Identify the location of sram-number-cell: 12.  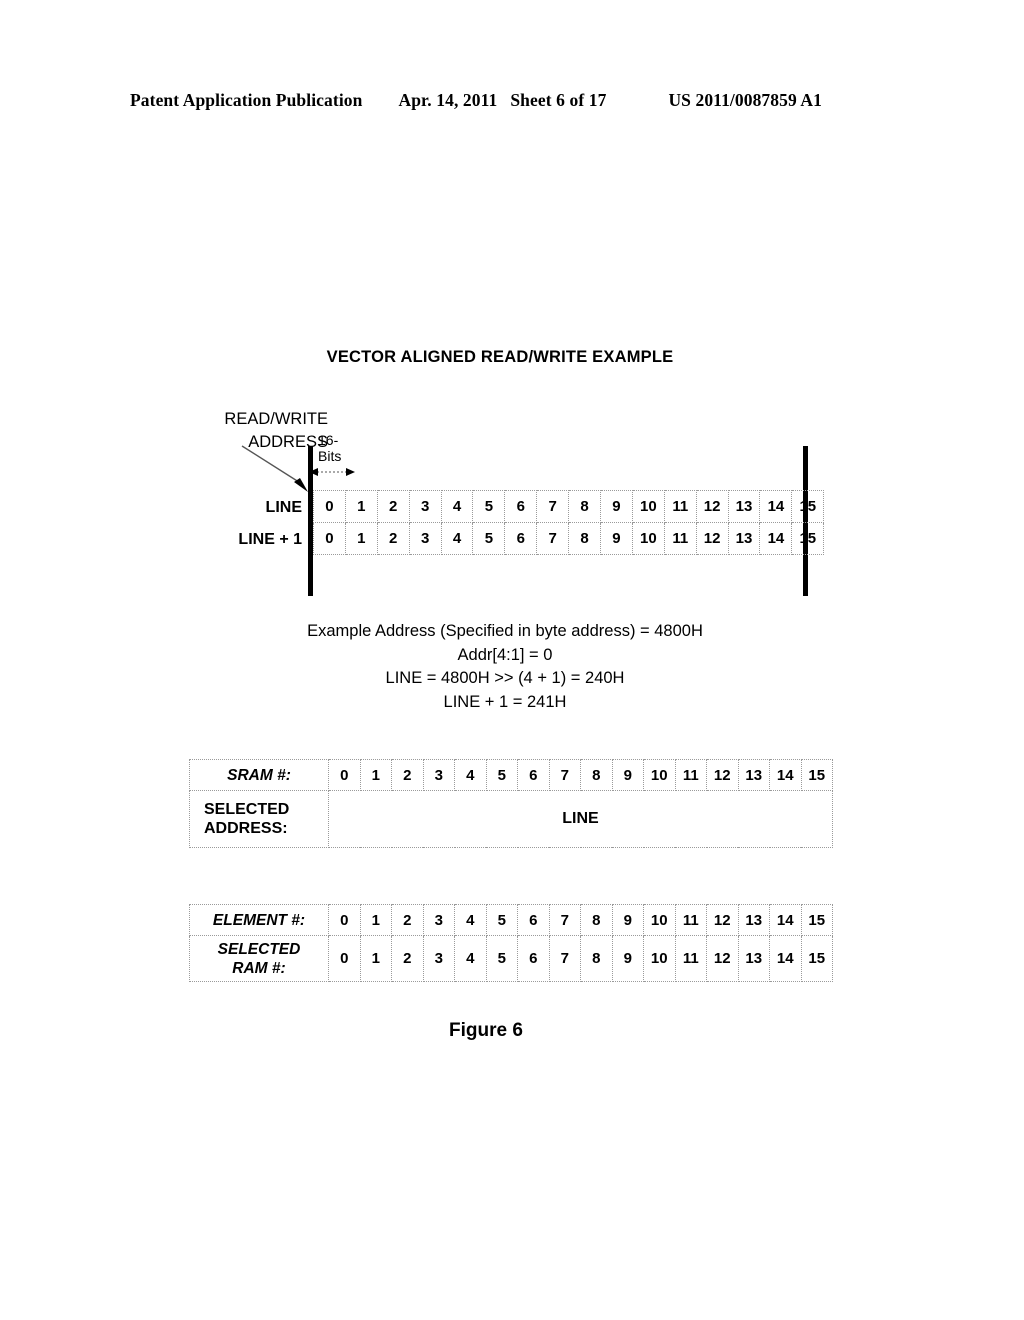
(722, 775).